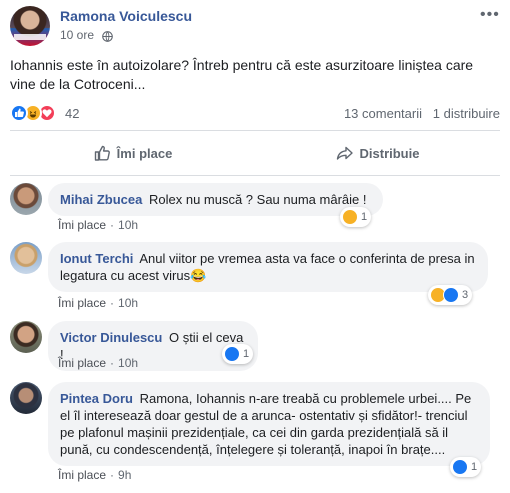  I want to click on comment-time: 9h, so click(124, 475).